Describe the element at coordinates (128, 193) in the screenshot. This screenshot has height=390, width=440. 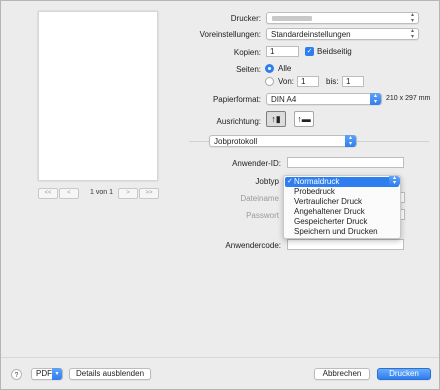
I see `next-page-button: >` at that location.